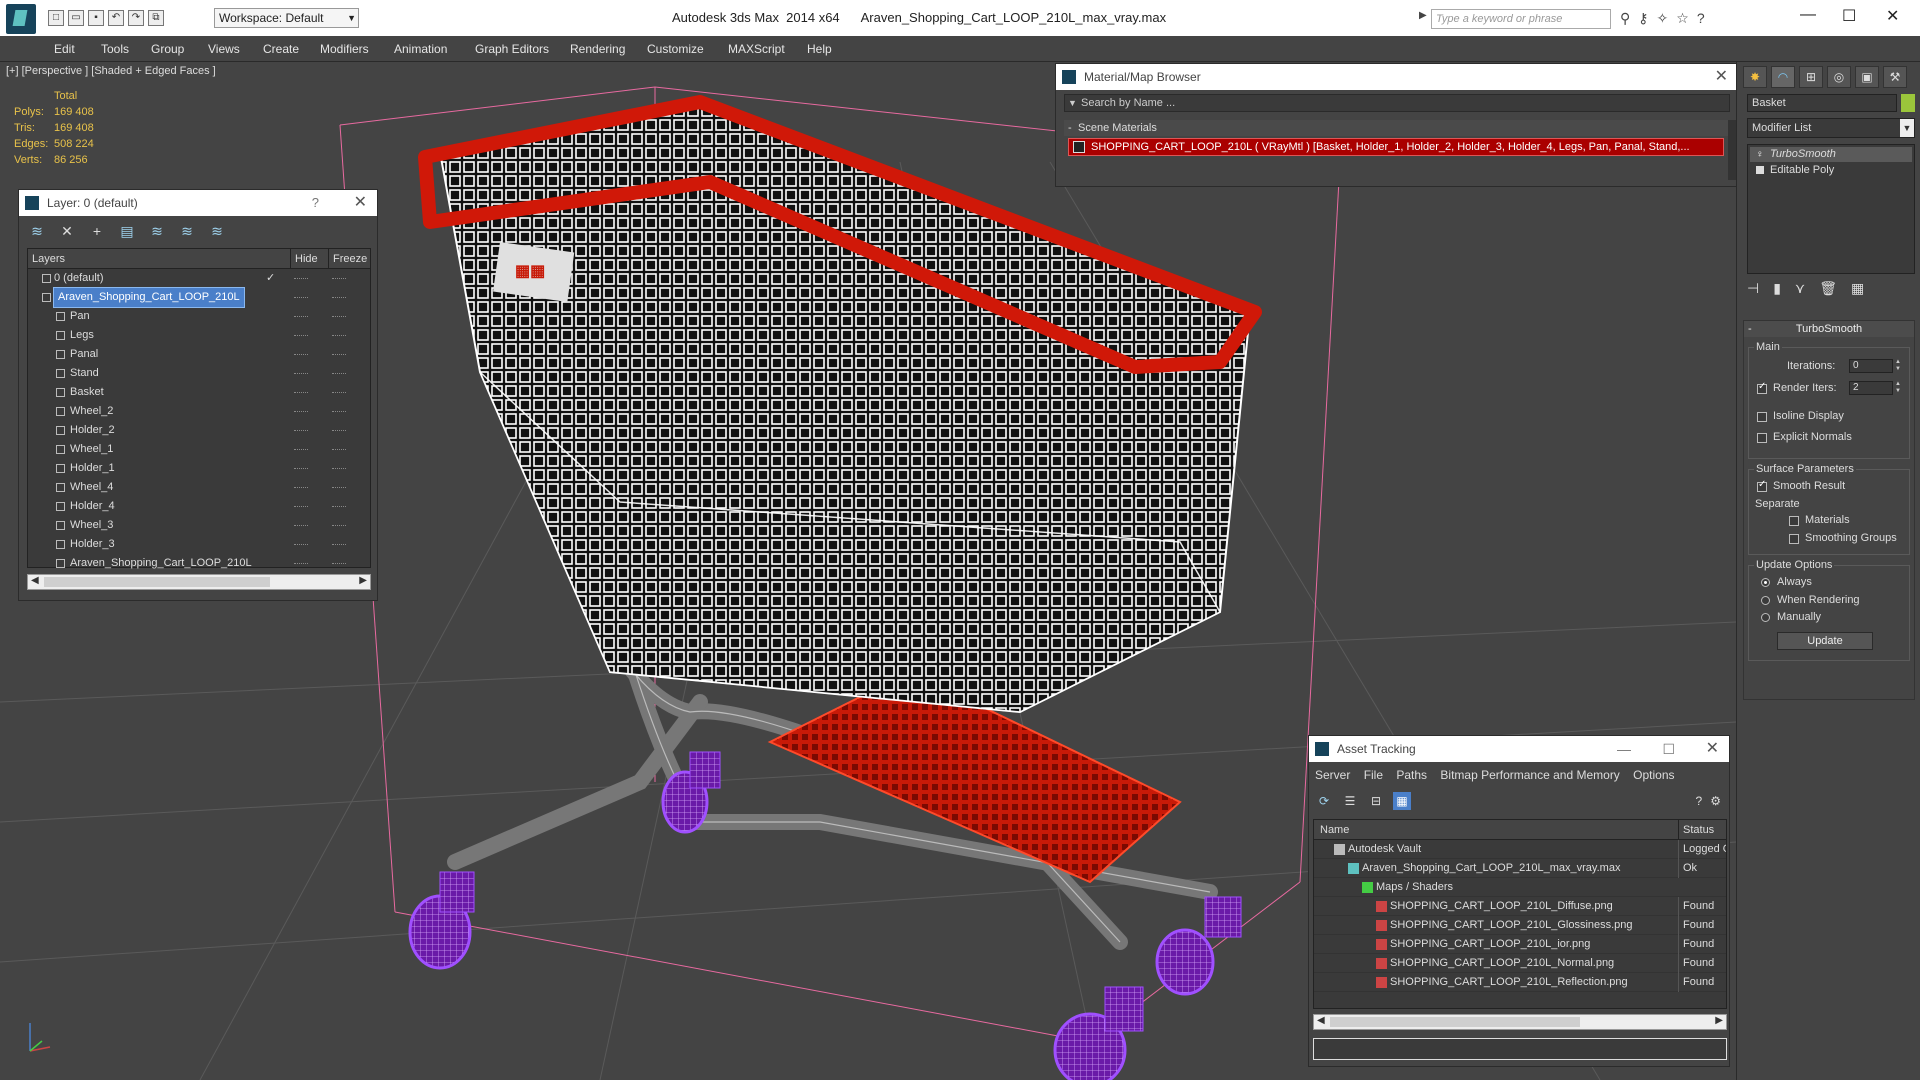 The width and height of the screenshot is (1920, 1080). Describe the element at coordinates (1831, 128) in the screenshot. I see `modifier-list-dropdown: Modifier List ▼` at that location.